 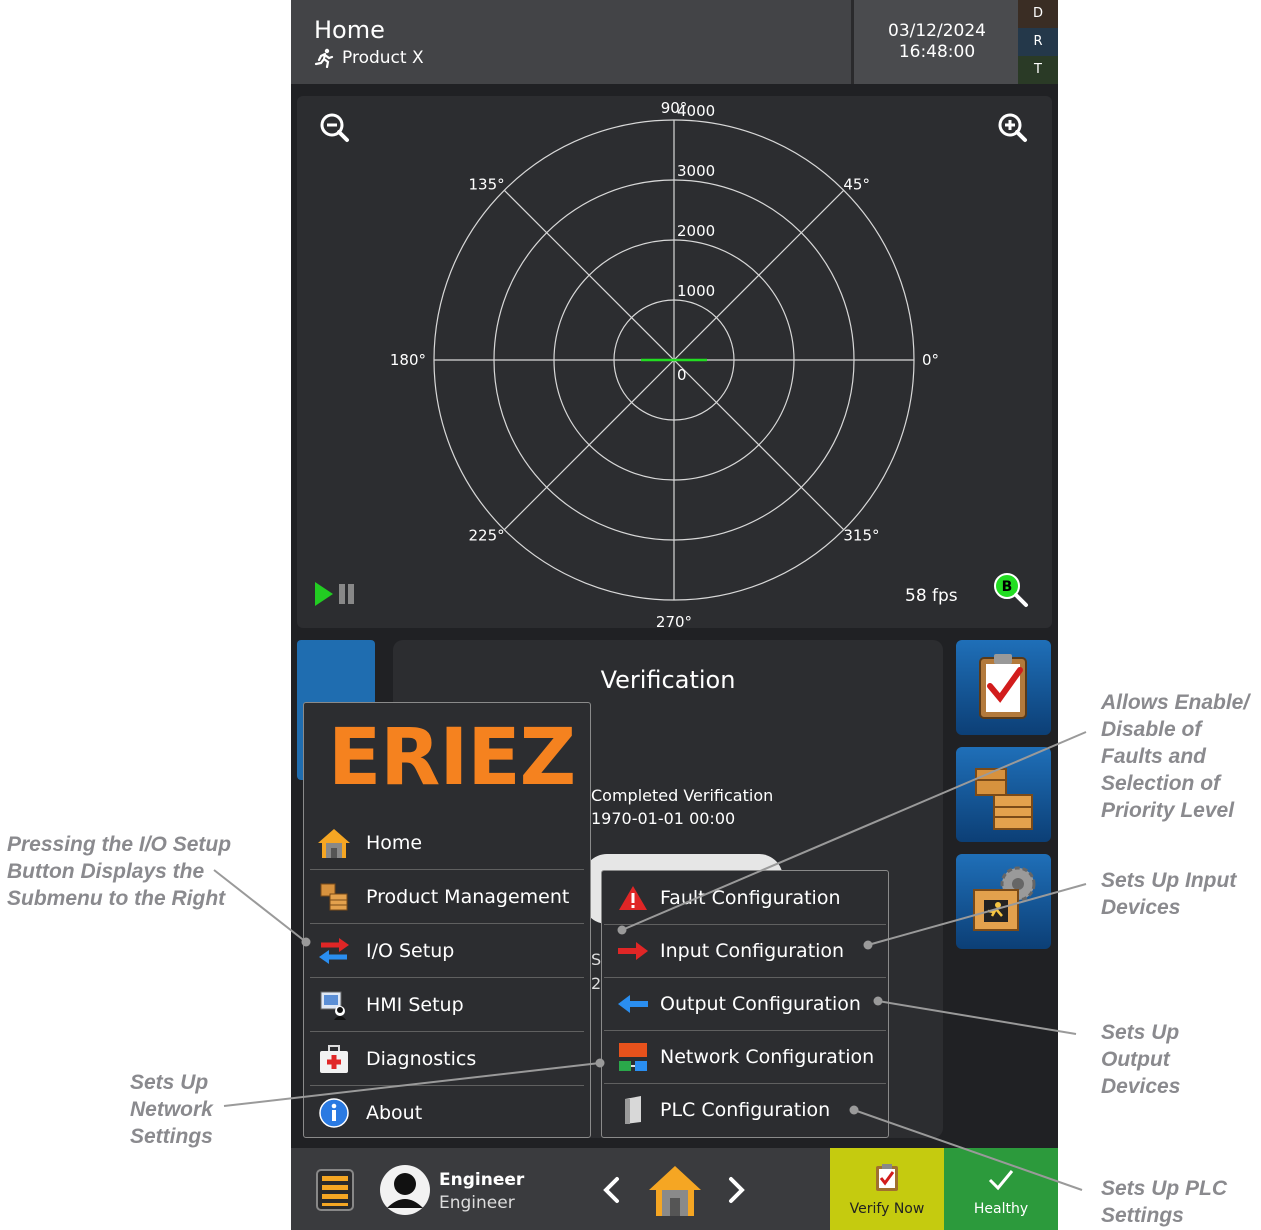 I want to click on radial-tick-label: 2000, so click(x=696, y=231).